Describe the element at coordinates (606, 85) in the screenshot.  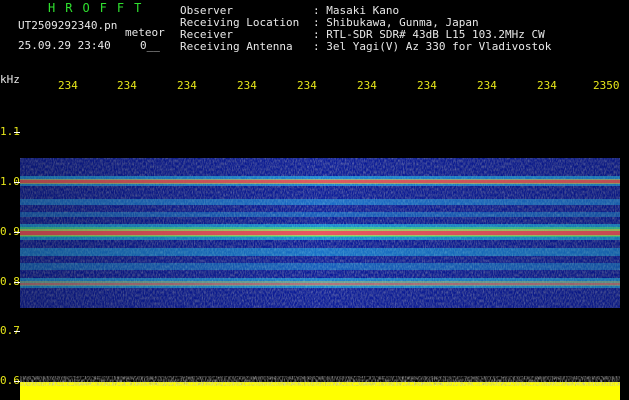
I see `x-tick-10: 2350` at that location.